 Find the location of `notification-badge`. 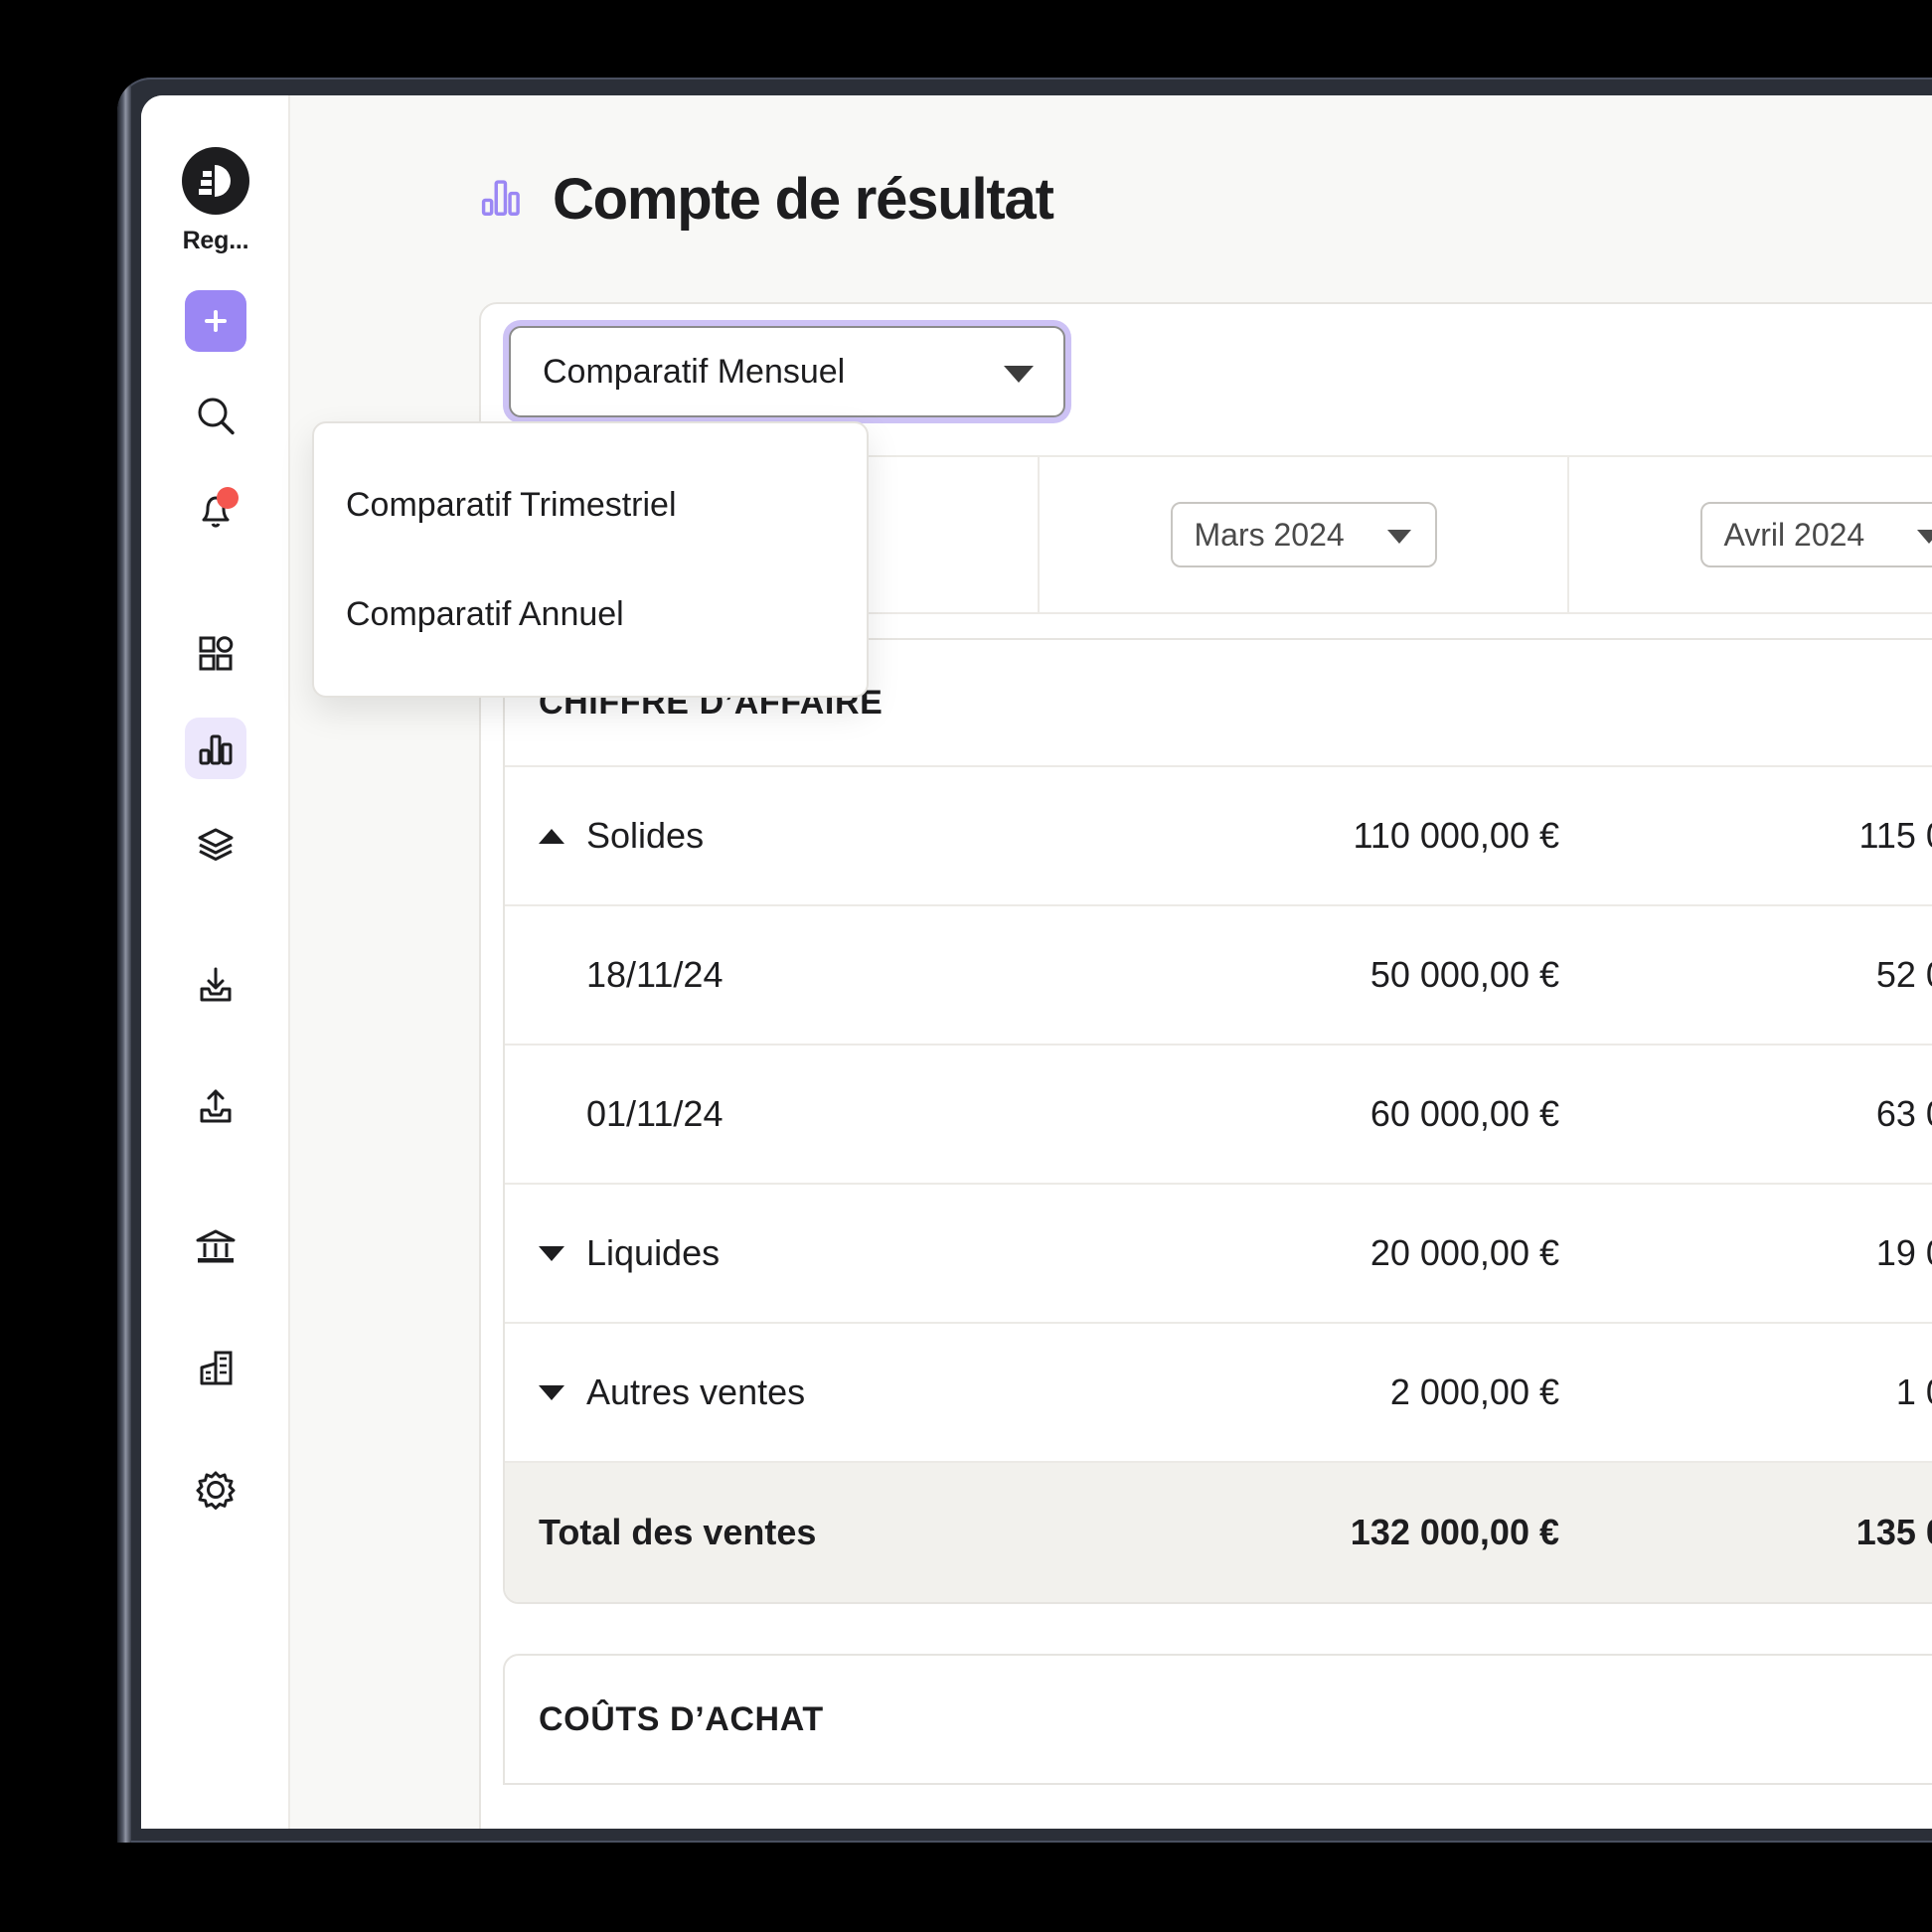

notification-badge is located at coordinates (228, 498).